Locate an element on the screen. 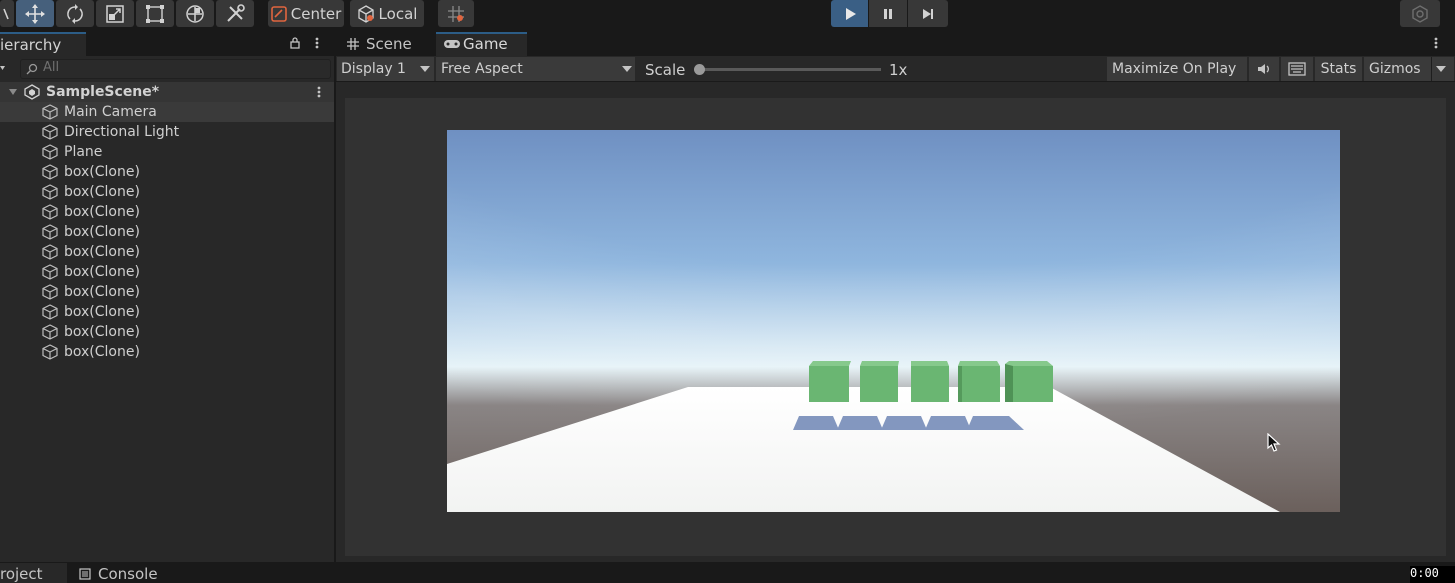 The height and width of the screenshot is (583, 1455). step-button is located at coordinates (928, 13).